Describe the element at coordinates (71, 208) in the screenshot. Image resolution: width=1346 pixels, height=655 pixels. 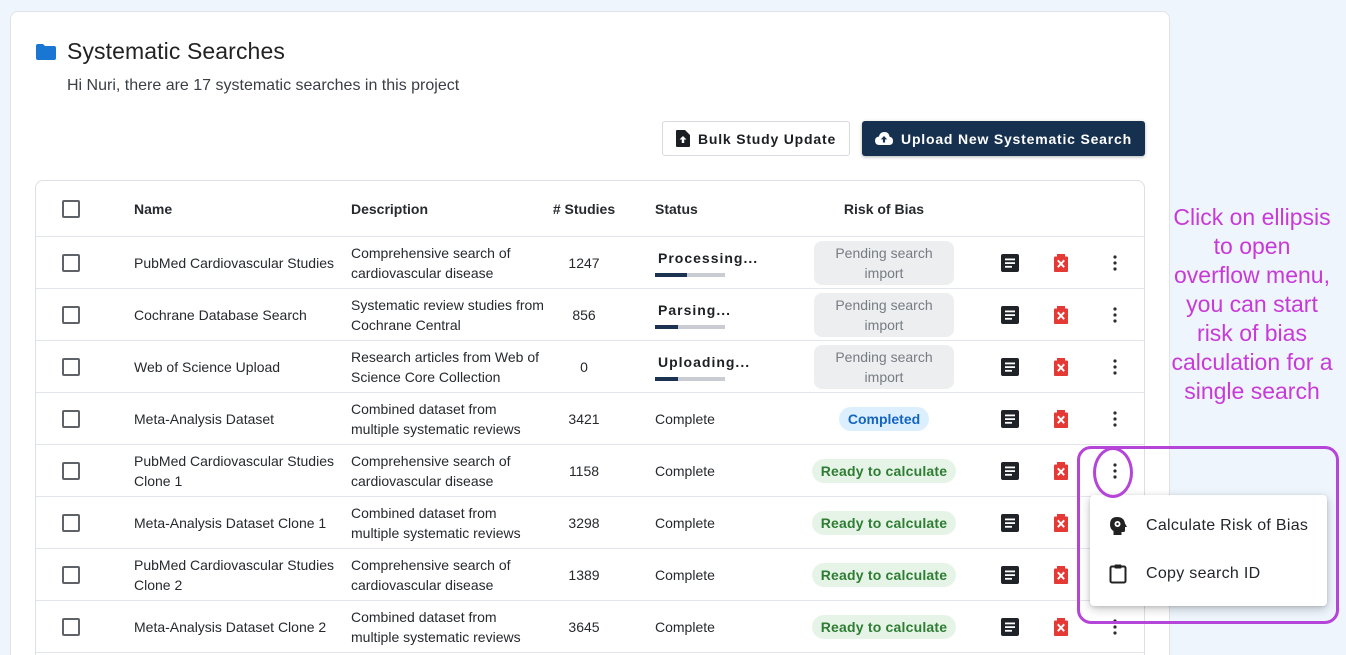
I see `select-all-checkbox` at that location.